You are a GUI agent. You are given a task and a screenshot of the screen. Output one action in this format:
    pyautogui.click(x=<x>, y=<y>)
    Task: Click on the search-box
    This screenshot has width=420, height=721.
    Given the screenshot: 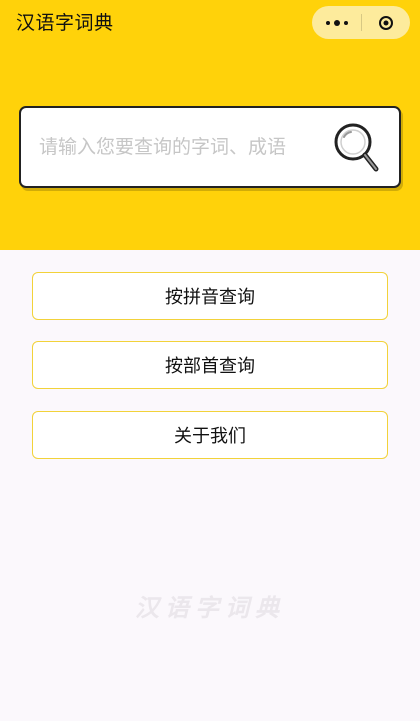 What is the action you would take?
    pyautogui.click(x=210, y=147)
    